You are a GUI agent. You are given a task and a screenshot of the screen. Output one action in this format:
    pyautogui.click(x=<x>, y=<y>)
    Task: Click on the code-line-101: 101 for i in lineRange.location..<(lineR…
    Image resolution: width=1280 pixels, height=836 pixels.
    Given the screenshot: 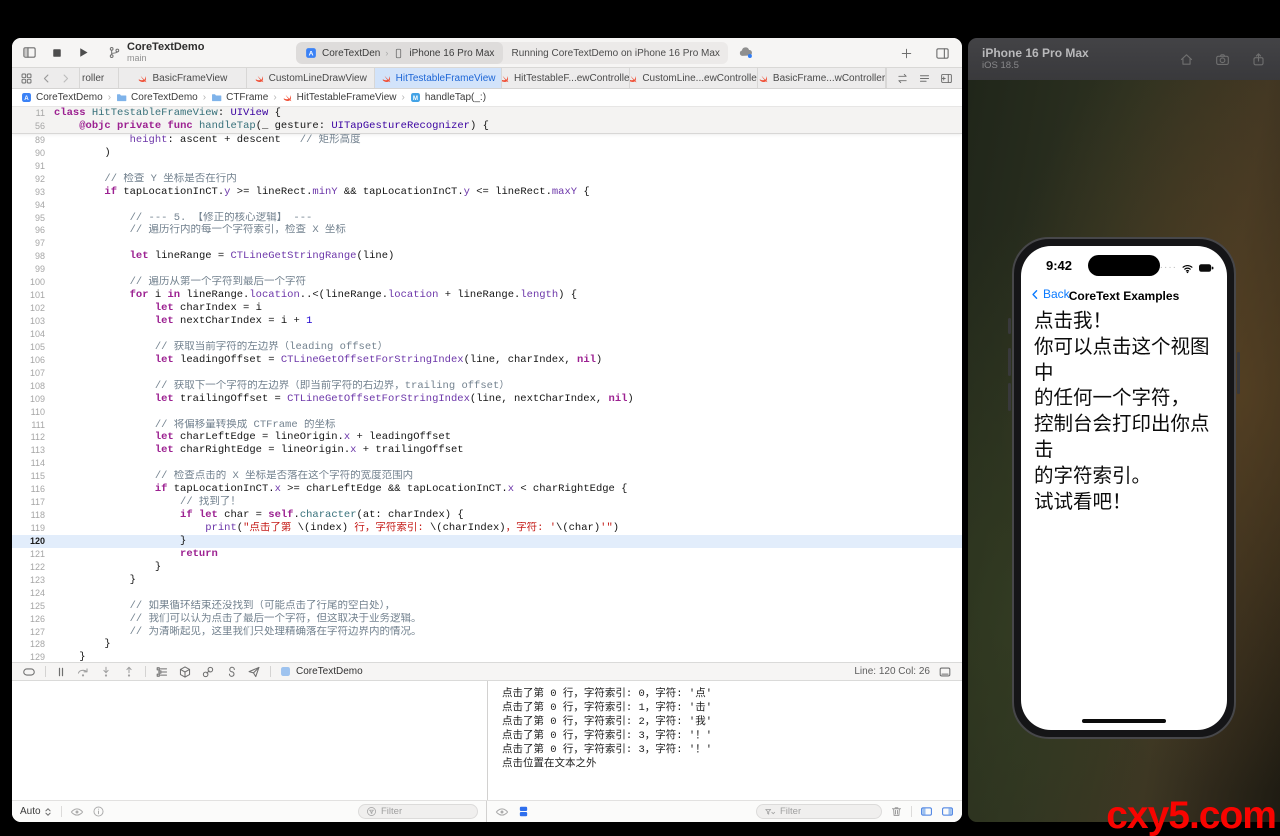 What is the action you would take?
    pyautogui.click(x=487, y=295)
    